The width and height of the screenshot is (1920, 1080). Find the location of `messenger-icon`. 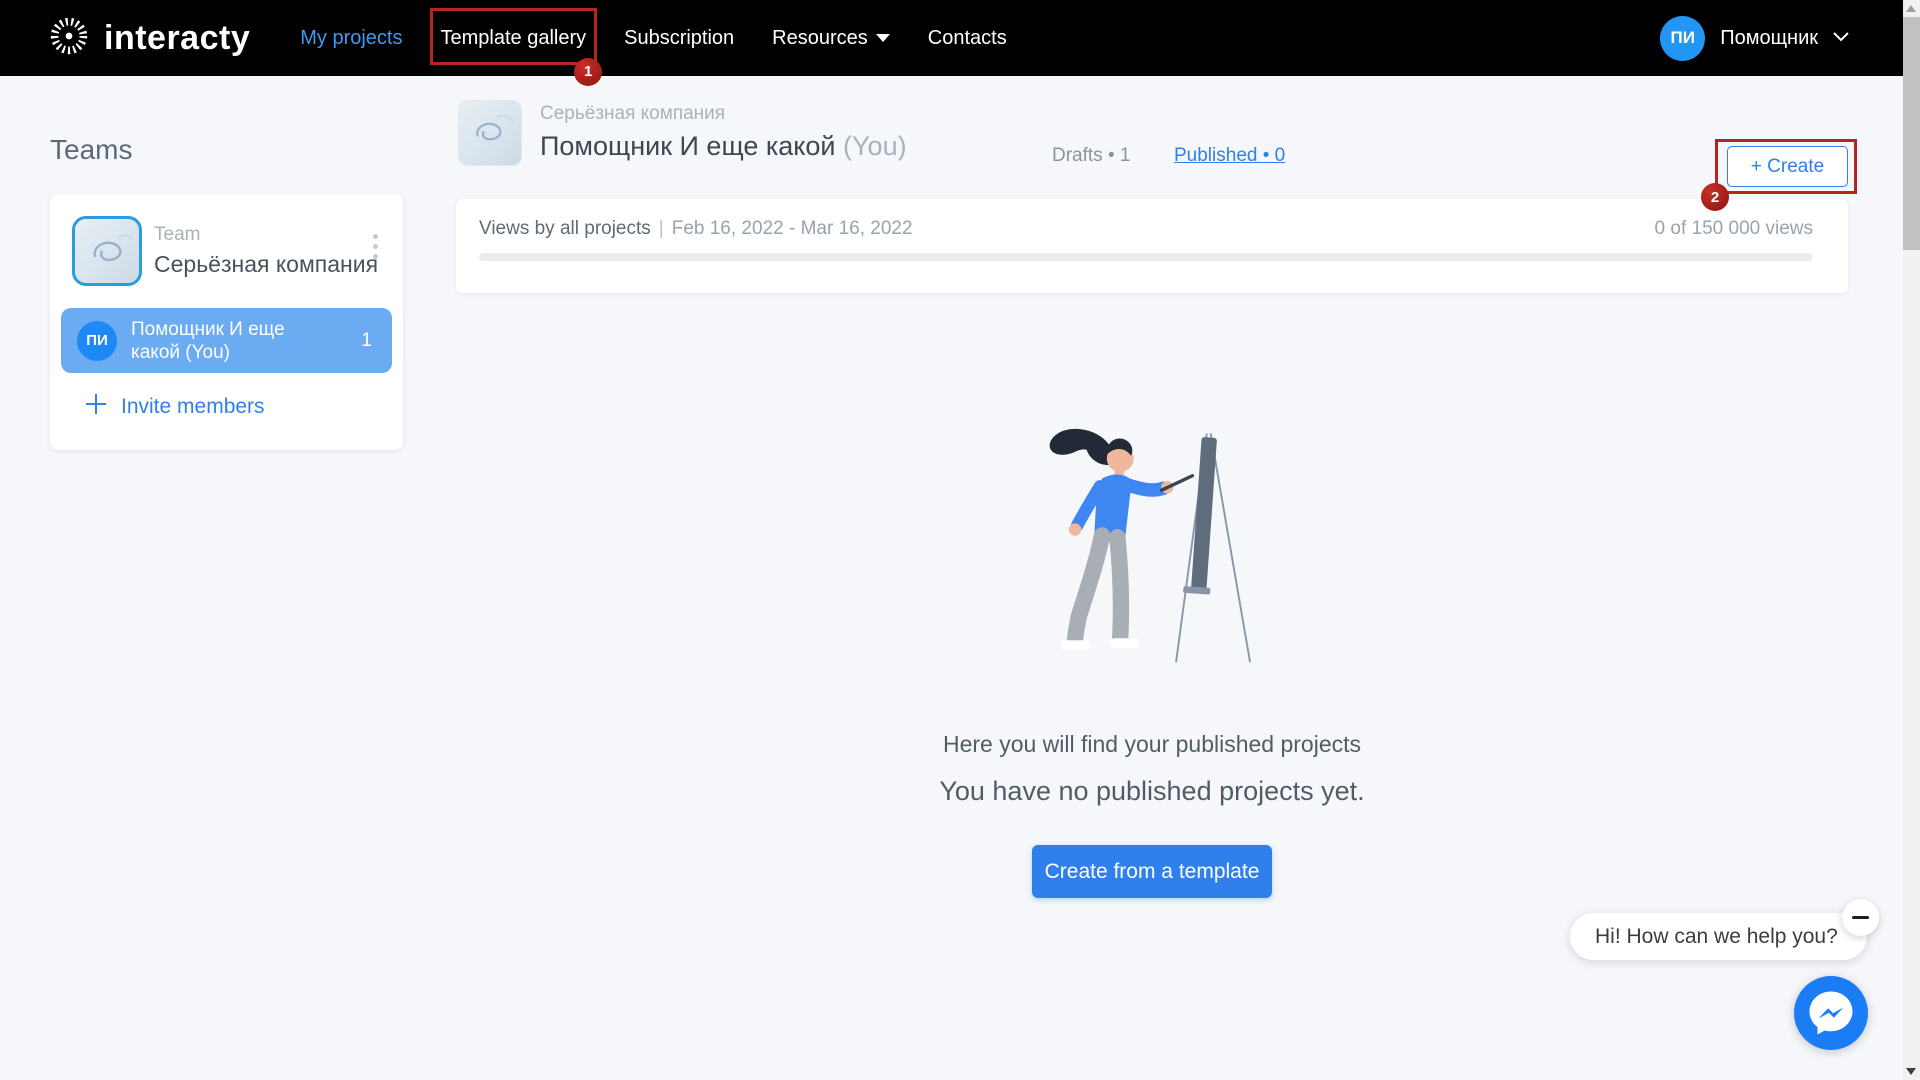

messenger-icon is located at coordinates (1831, 1013).